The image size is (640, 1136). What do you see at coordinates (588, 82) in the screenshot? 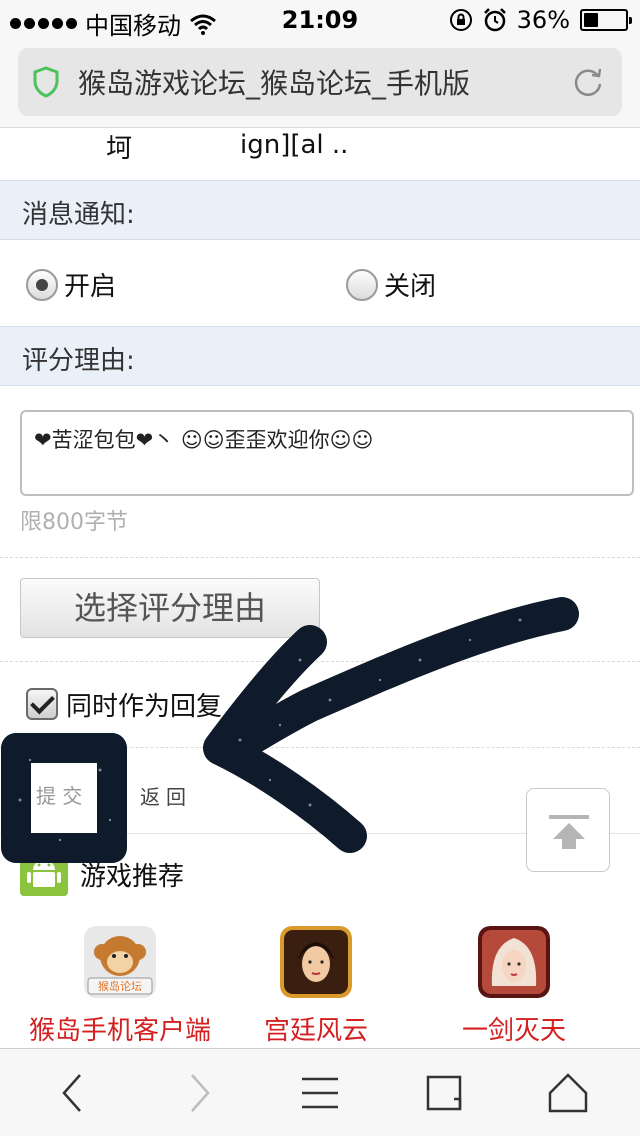
I see `reload-icon` at bounding box center [588, 82].